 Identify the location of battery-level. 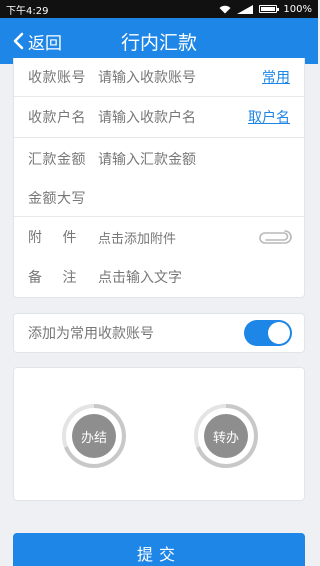
(268, 9).